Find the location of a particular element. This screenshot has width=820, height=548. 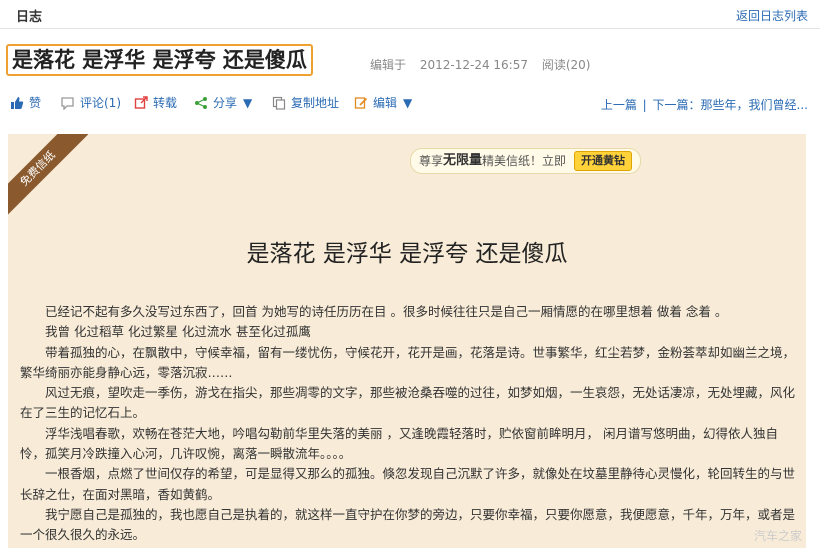

promo-suffix: 精美信纸！立即 is located at coordinates (524, 161).